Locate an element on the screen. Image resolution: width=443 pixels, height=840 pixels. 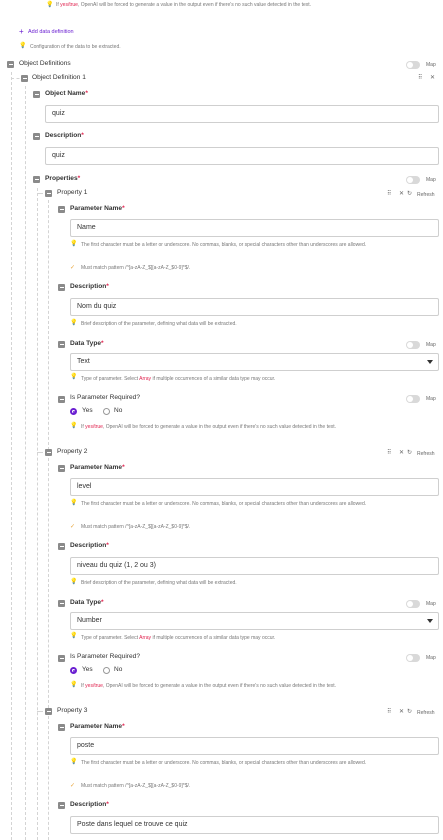
object-definition-title: Object Definition 1 is located at coordinates (59, 77).